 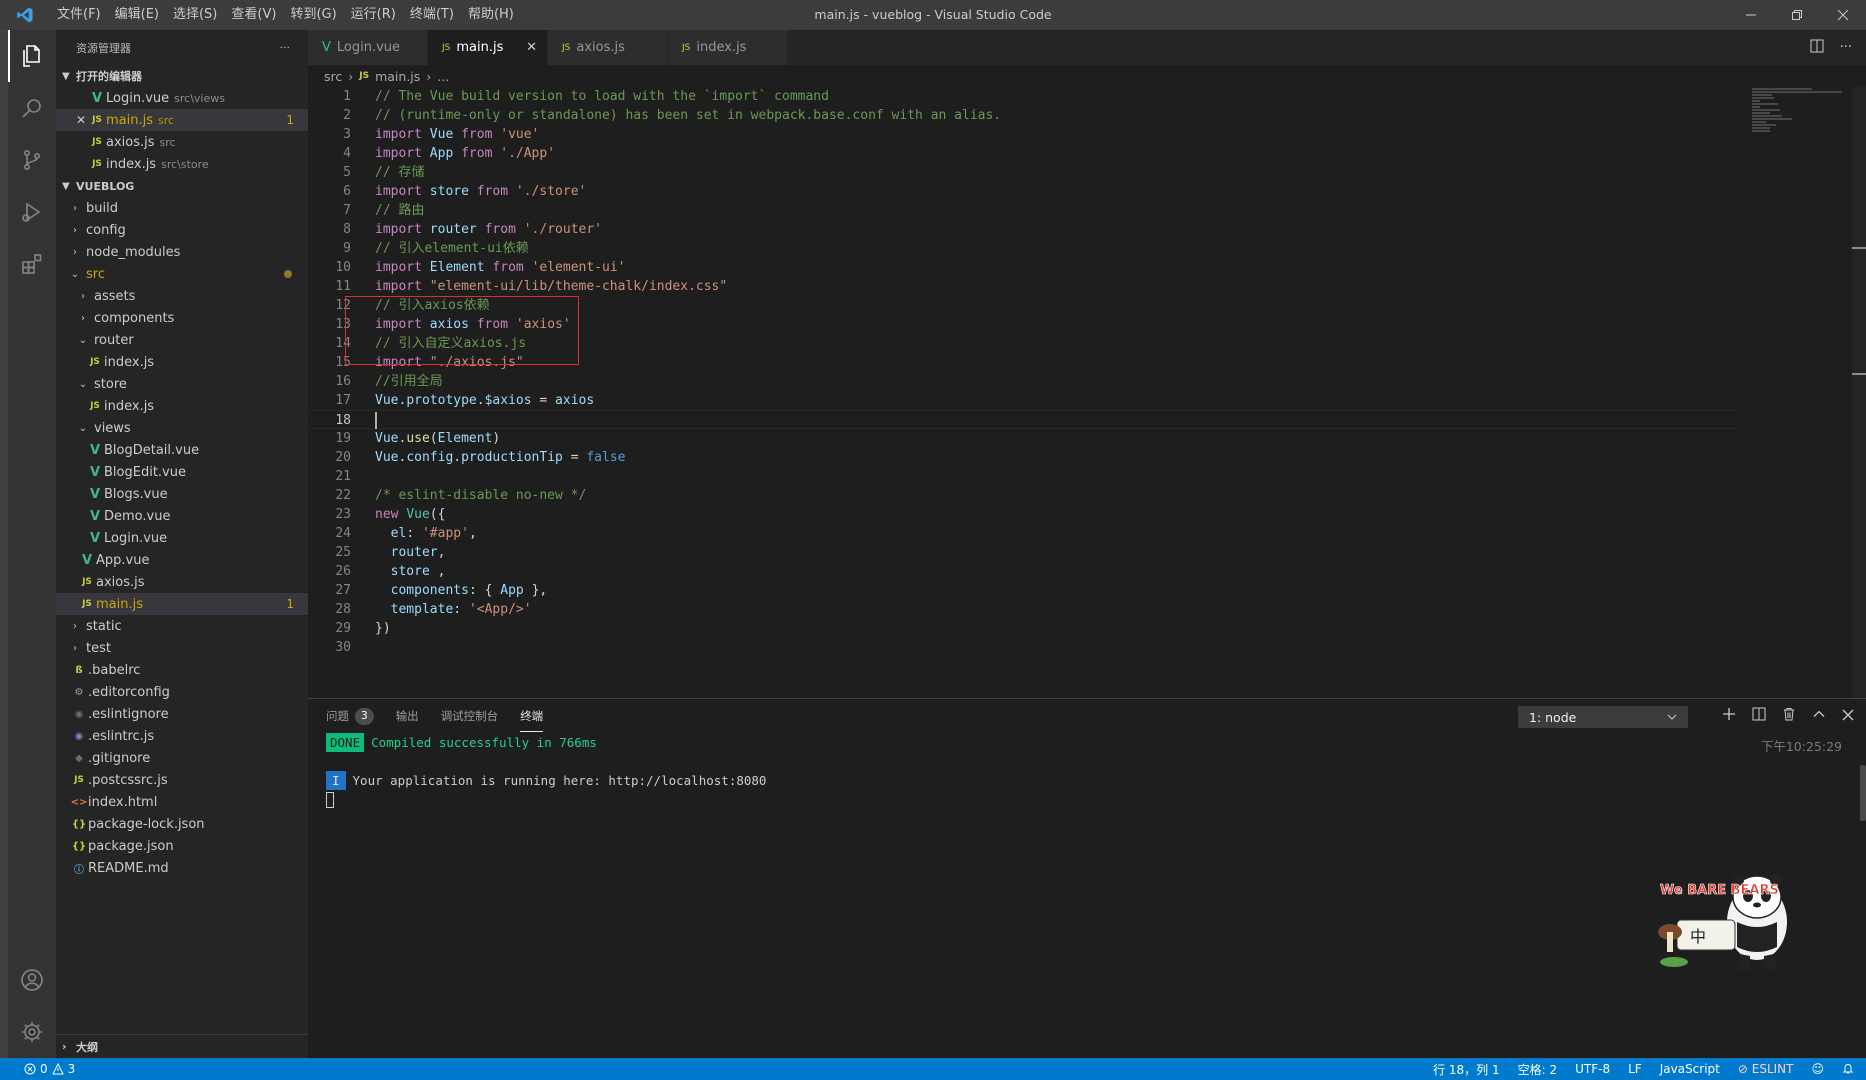 I want to click on kill-terminal-button, so click(x=1789, y=716).